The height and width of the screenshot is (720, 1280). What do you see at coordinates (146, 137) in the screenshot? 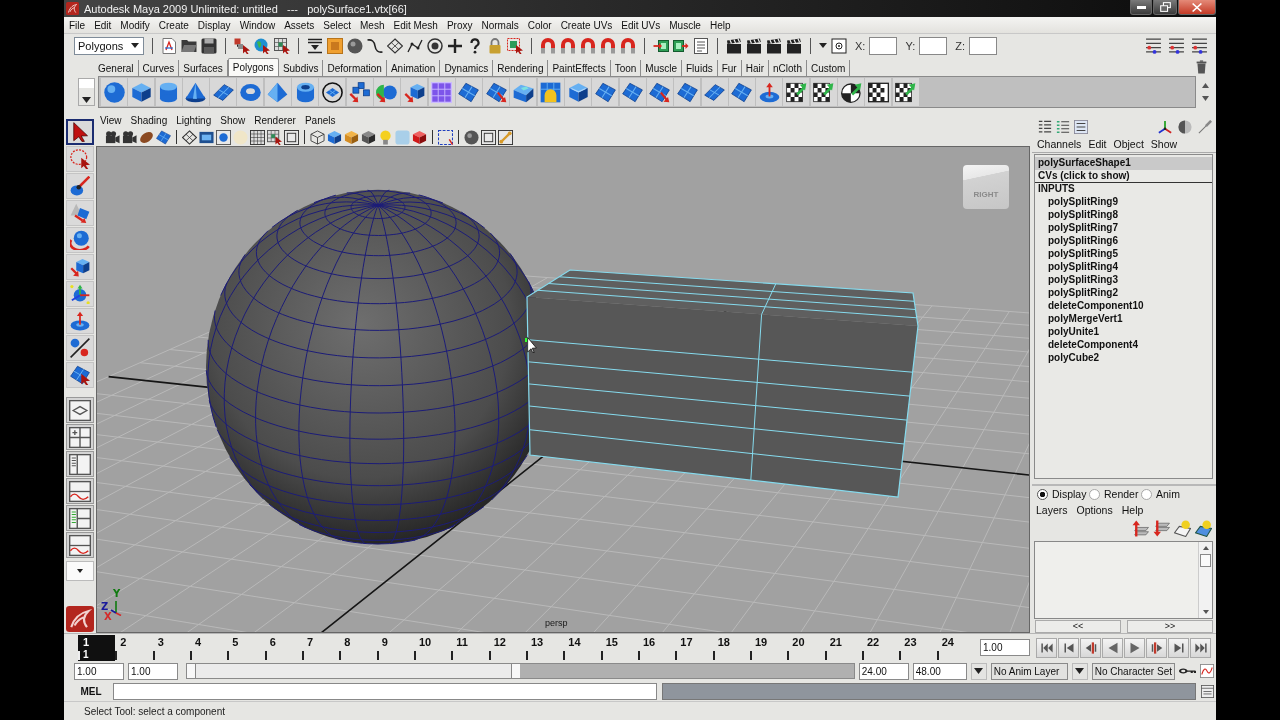
I see `oval-icon` at bounding box center [146, 137].